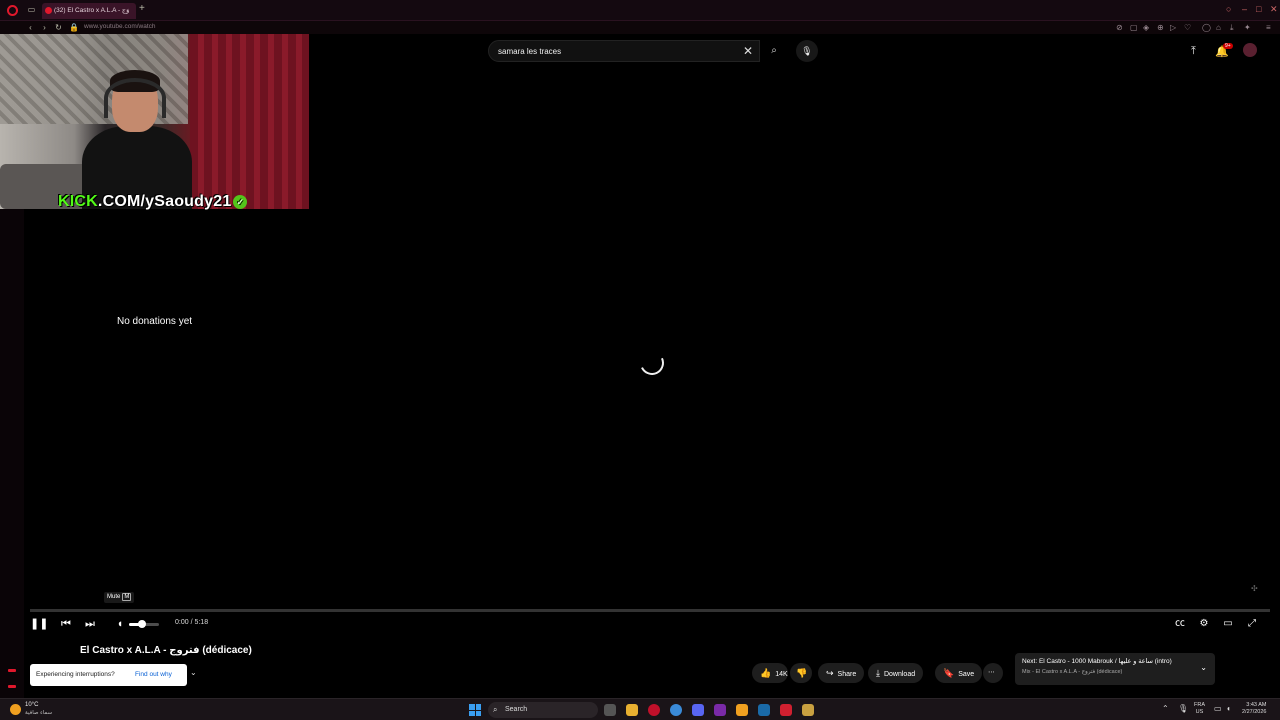 The width and height of the screenshot is (1280, 720). I want to click on secure-lock-icon: 🔒, so click(74, 27).